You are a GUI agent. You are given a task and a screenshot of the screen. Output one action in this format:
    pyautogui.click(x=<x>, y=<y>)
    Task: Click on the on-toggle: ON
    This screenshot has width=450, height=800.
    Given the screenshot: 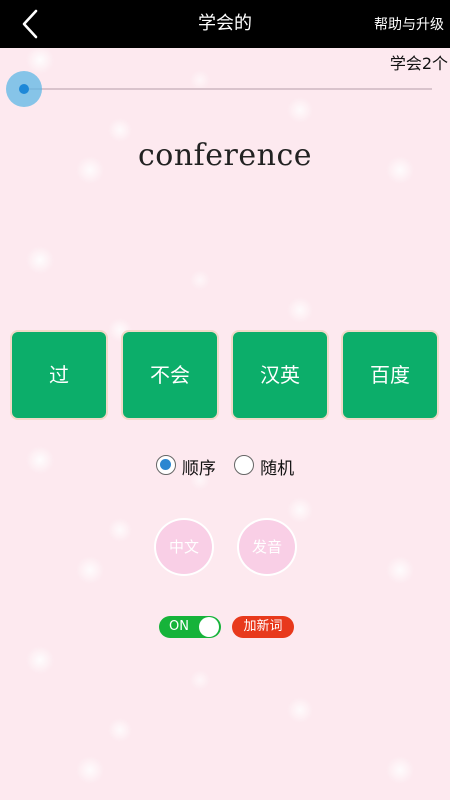 What is the action you would take?
    pyautogui.click(x=190, y=627)
    